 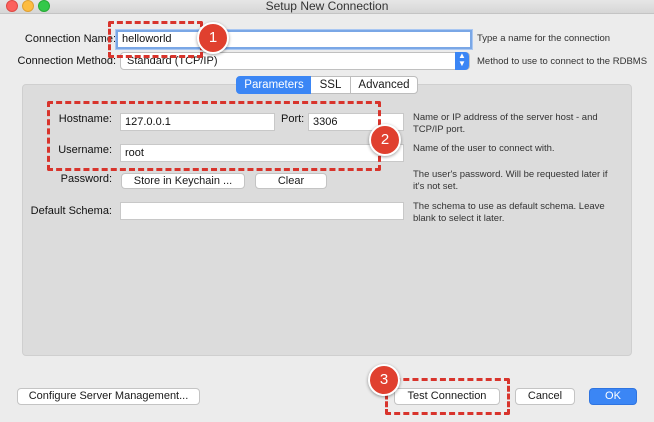 I want to click on default-schema-label: Default Schema:, so click(x=71, y=211).